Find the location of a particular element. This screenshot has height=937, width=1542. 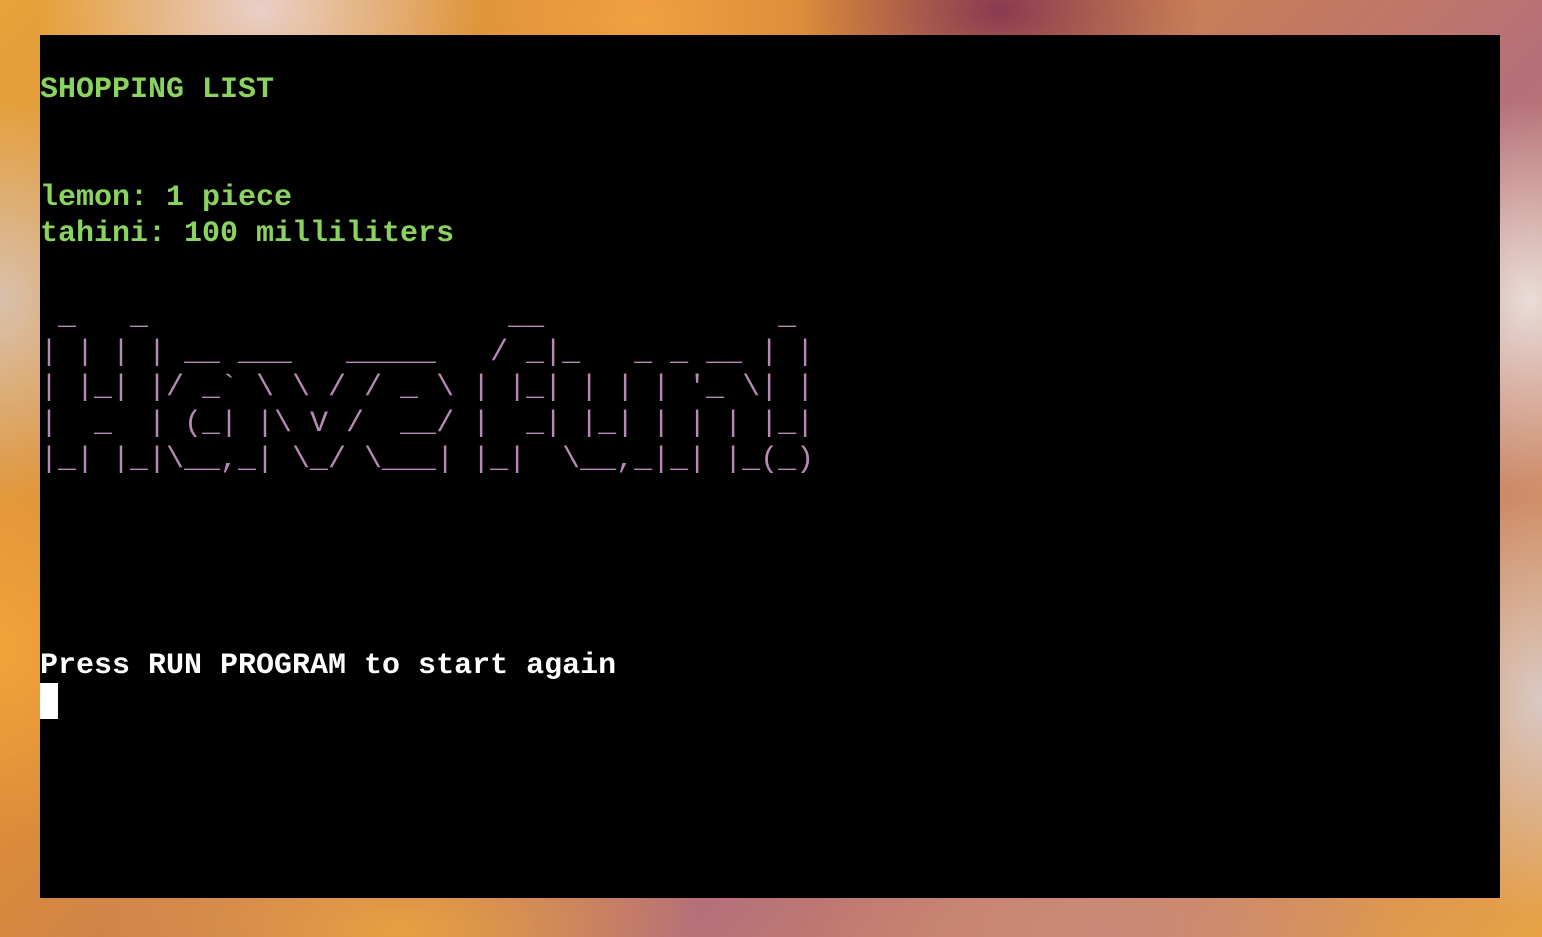

shopping-list-title: SHOPPING LIST is located at coordinates (157, 90).